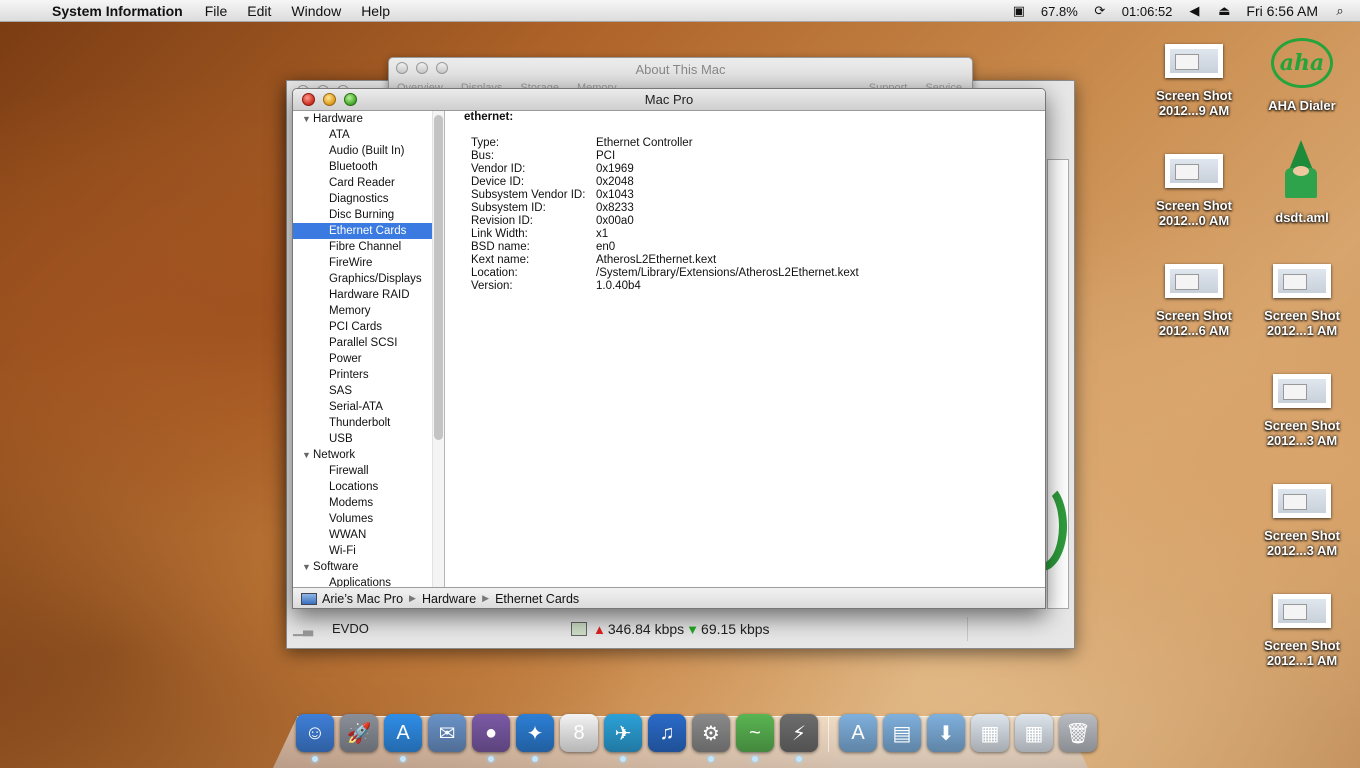  What do you see at coordinates (537, 599) in the screenshot?
I see `path-segment-ethernet-cards: Ethernet Cards` at bounding box center [537, 599].